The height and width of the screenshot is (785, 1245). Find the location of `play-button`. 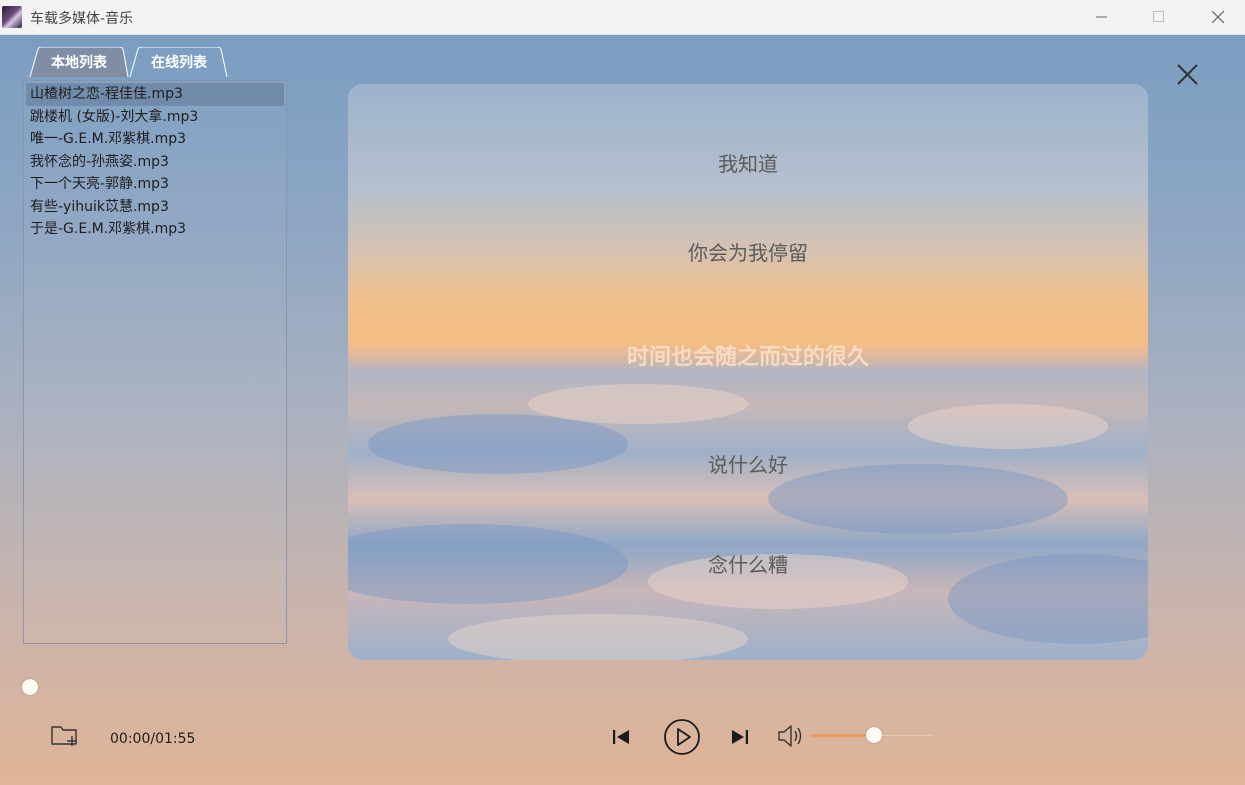

play-button is located at coordinates (682, 737).